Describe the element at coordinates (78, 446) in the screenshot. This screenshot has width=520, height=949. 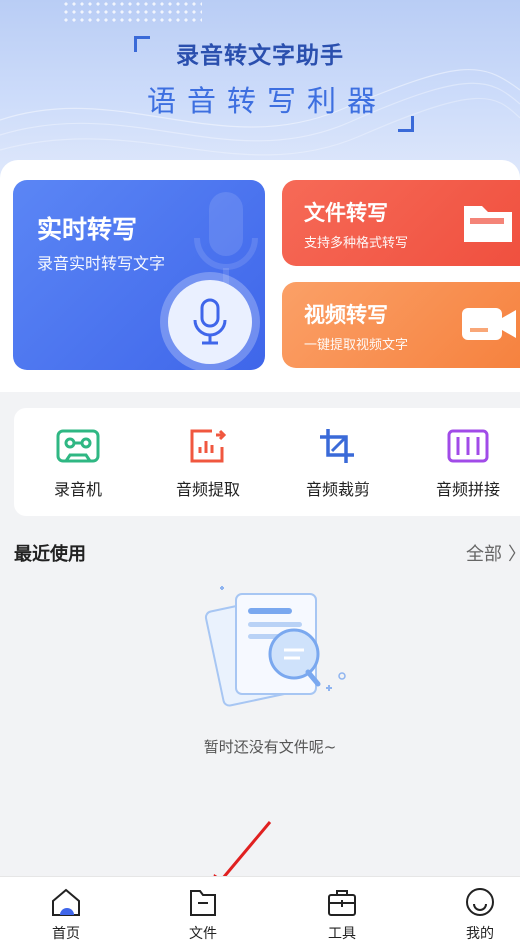
I see `cassette-icon` at that location.